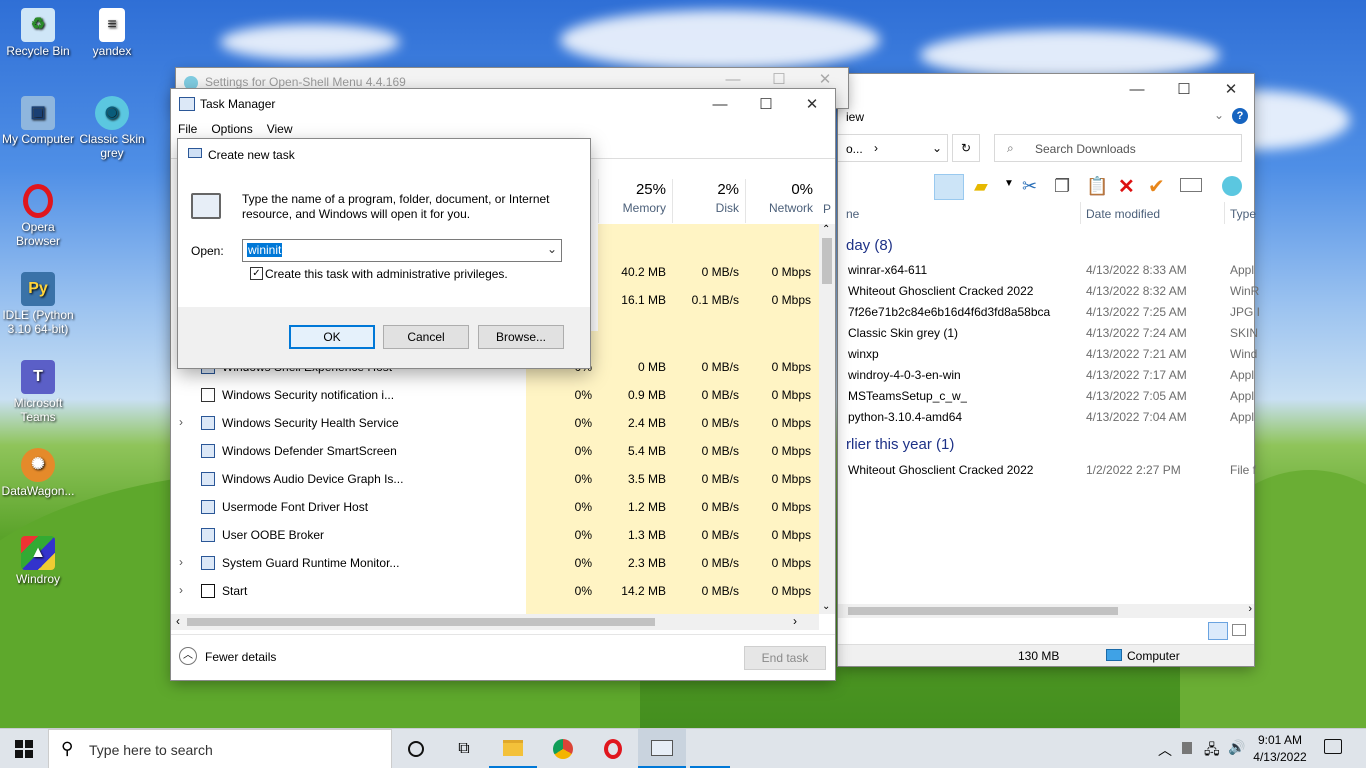  Describe the element at coordinates (1187, 748) in the screenshot. I see `usb-icon` at that location.